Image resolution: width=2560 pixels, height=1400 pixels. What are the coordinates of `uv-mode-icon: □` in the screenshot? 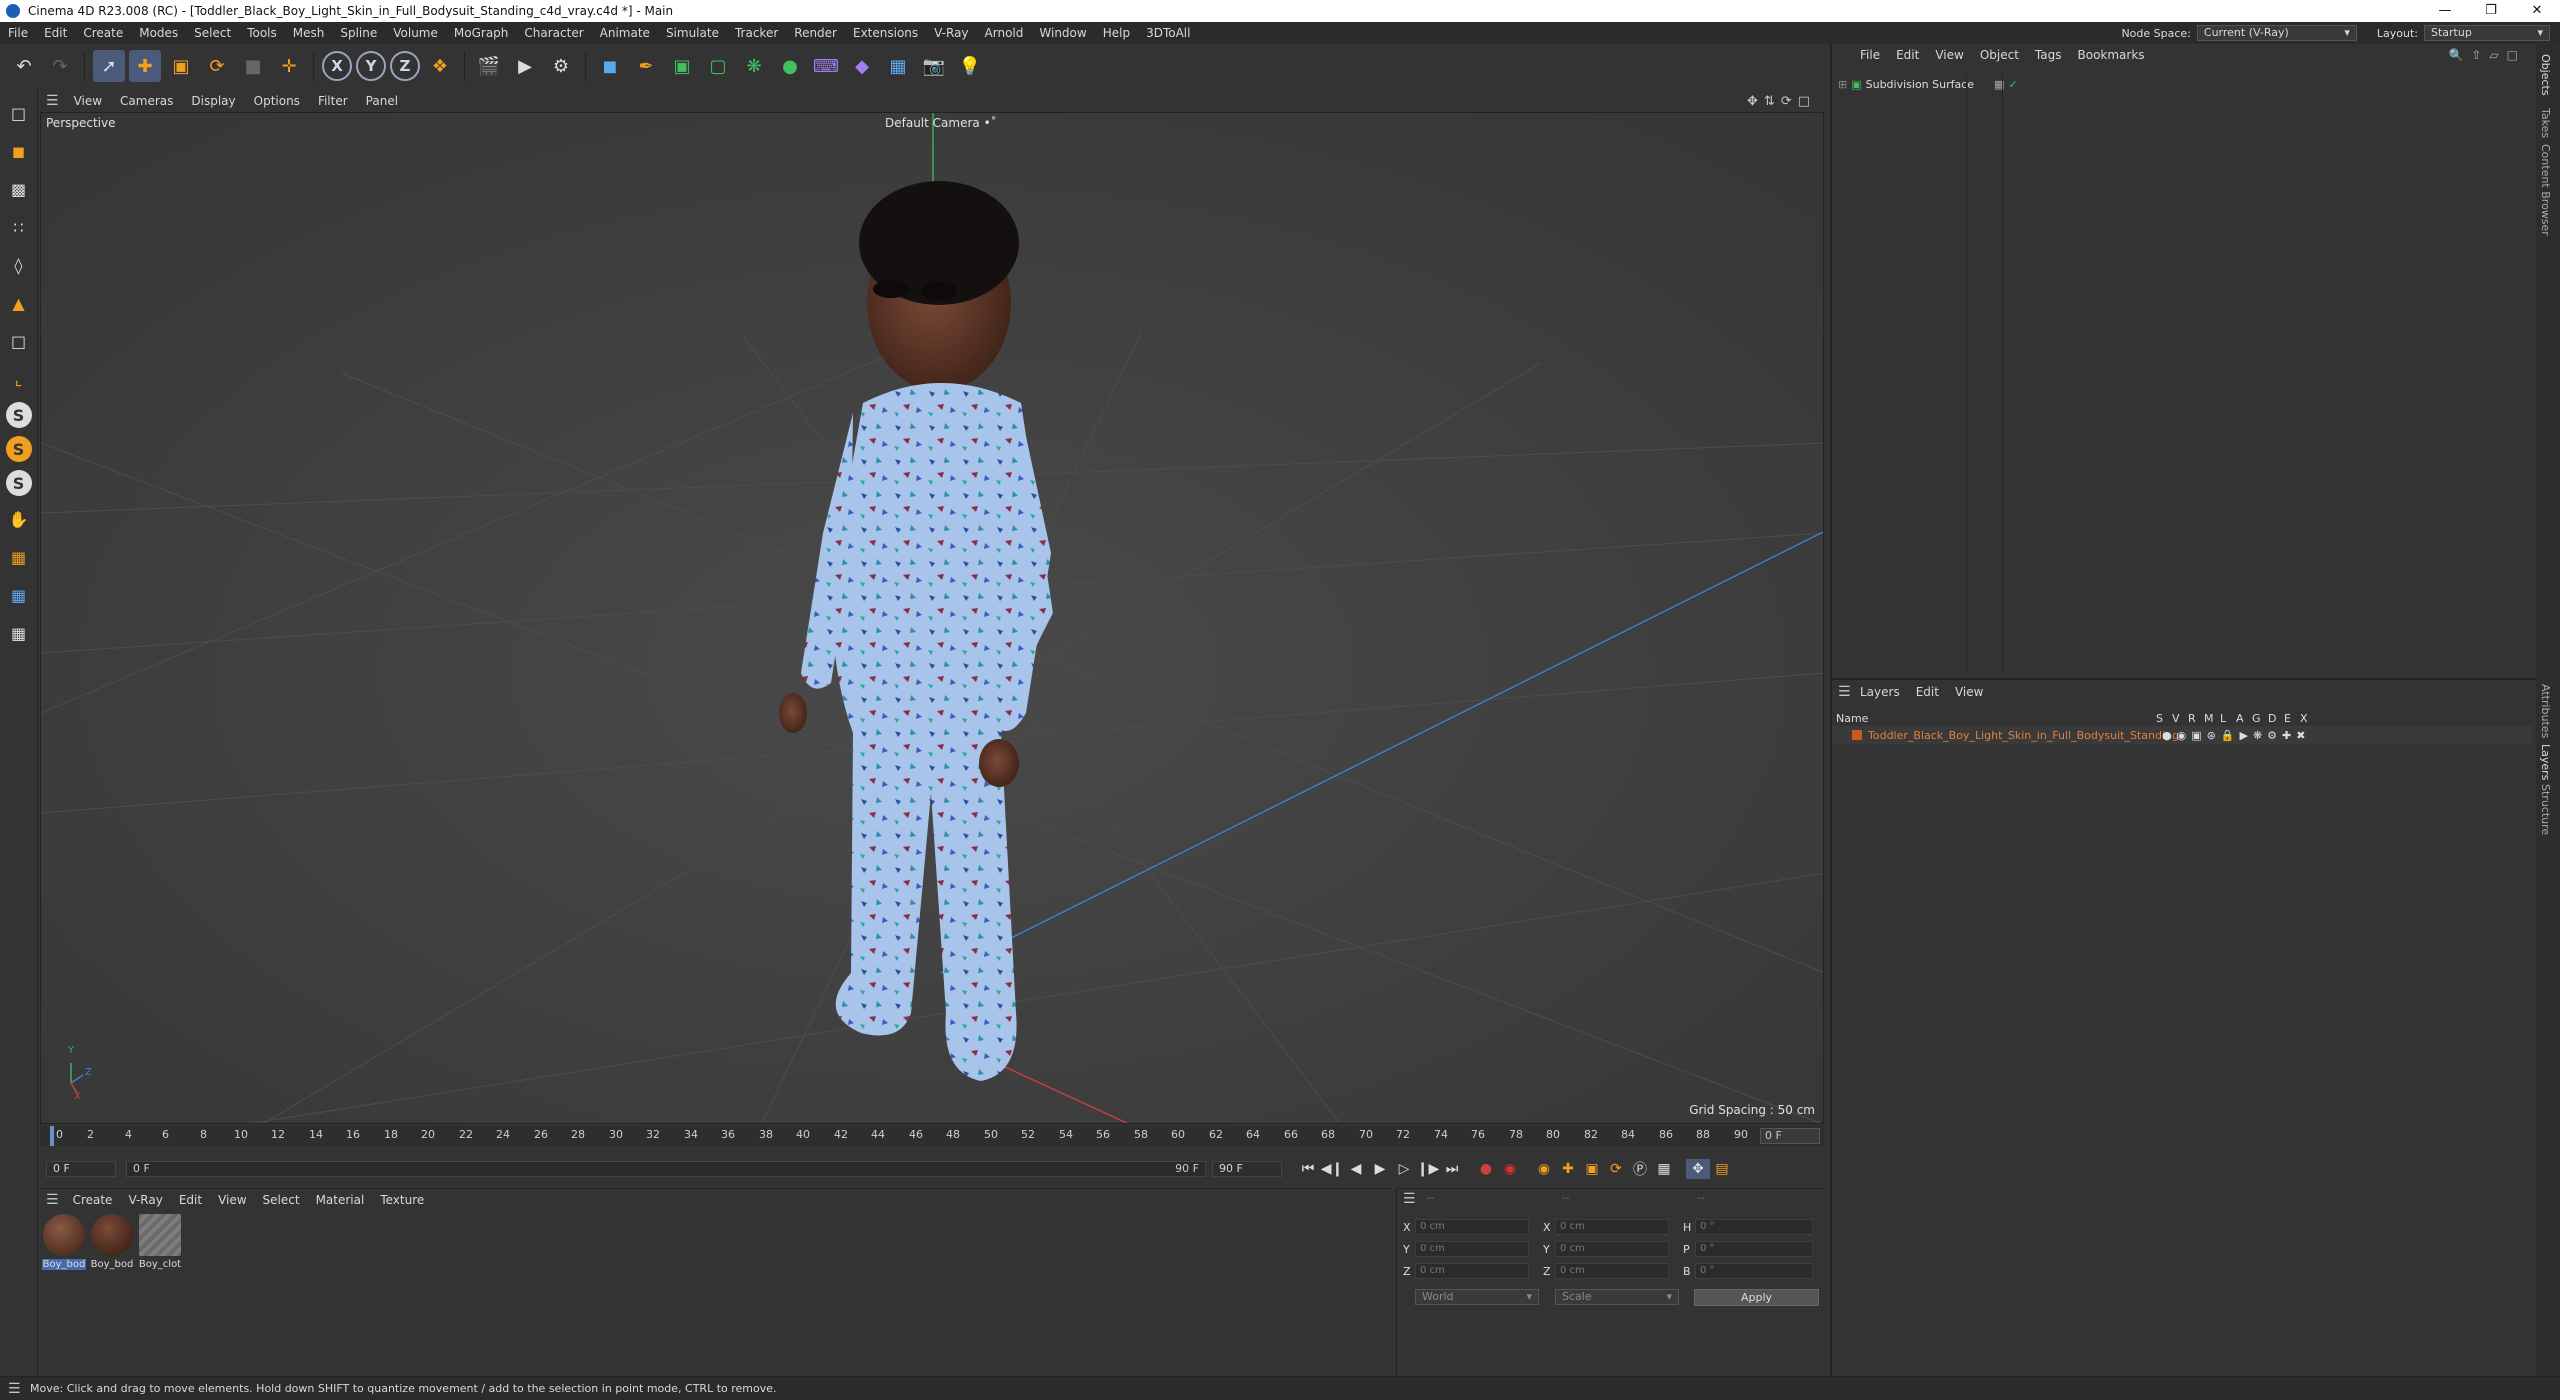 It's located at (19, 341).